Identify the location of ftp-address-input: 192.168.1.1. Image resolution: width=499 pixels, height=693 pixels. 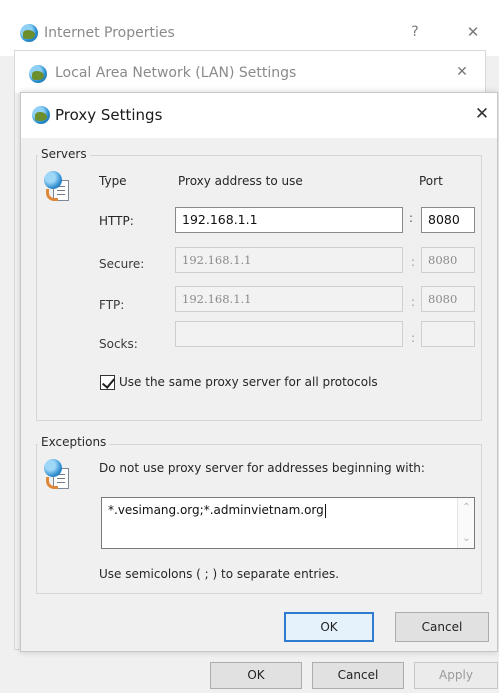
(289, 299).